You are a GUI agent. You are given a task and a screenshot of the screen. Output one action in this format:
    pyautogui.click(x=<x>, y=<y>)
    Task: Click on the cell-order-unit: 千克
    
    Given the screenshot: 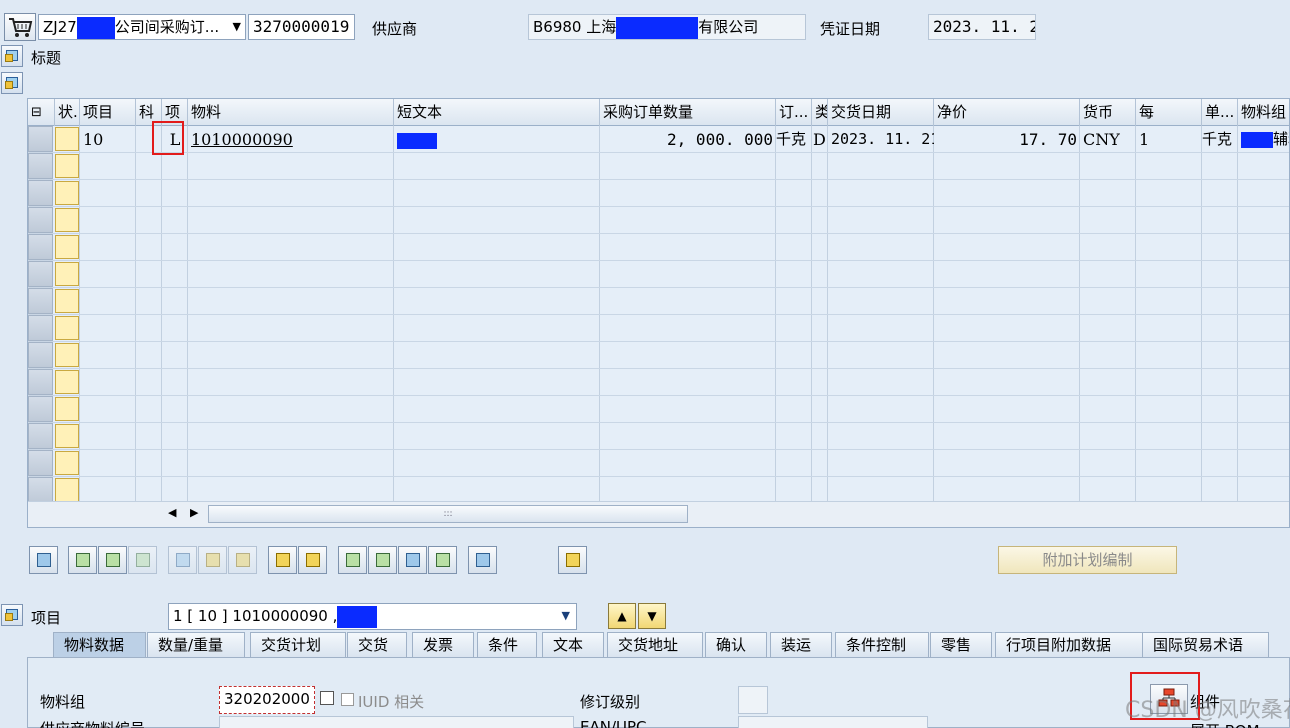 What is the action you would take?
    pyautogui.click(x=794, y=139)
    